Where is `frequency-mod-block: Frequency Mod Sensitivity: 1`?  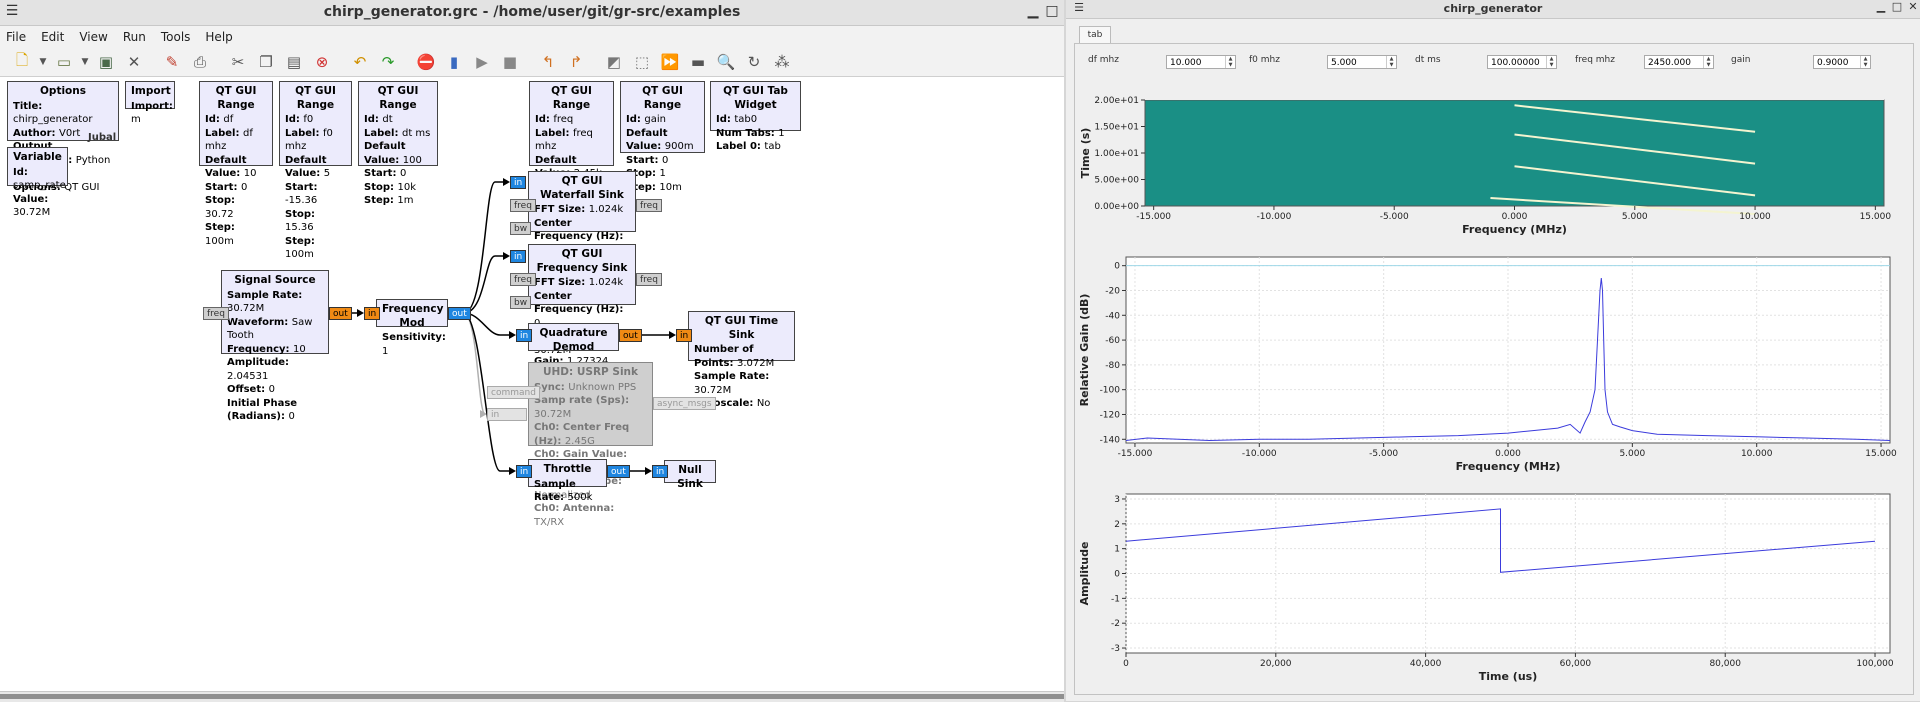
frequency-mod-block: Frequency Mod Sensitivity: 1 is located at coordinates (412, 328).